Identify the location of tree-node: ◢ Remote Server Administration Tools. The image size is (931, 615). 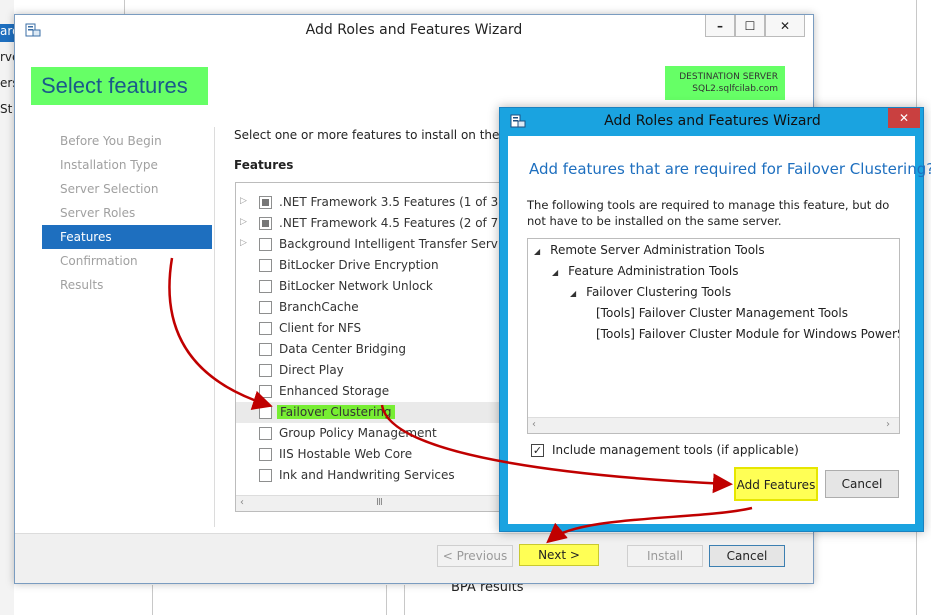
(649, 253).